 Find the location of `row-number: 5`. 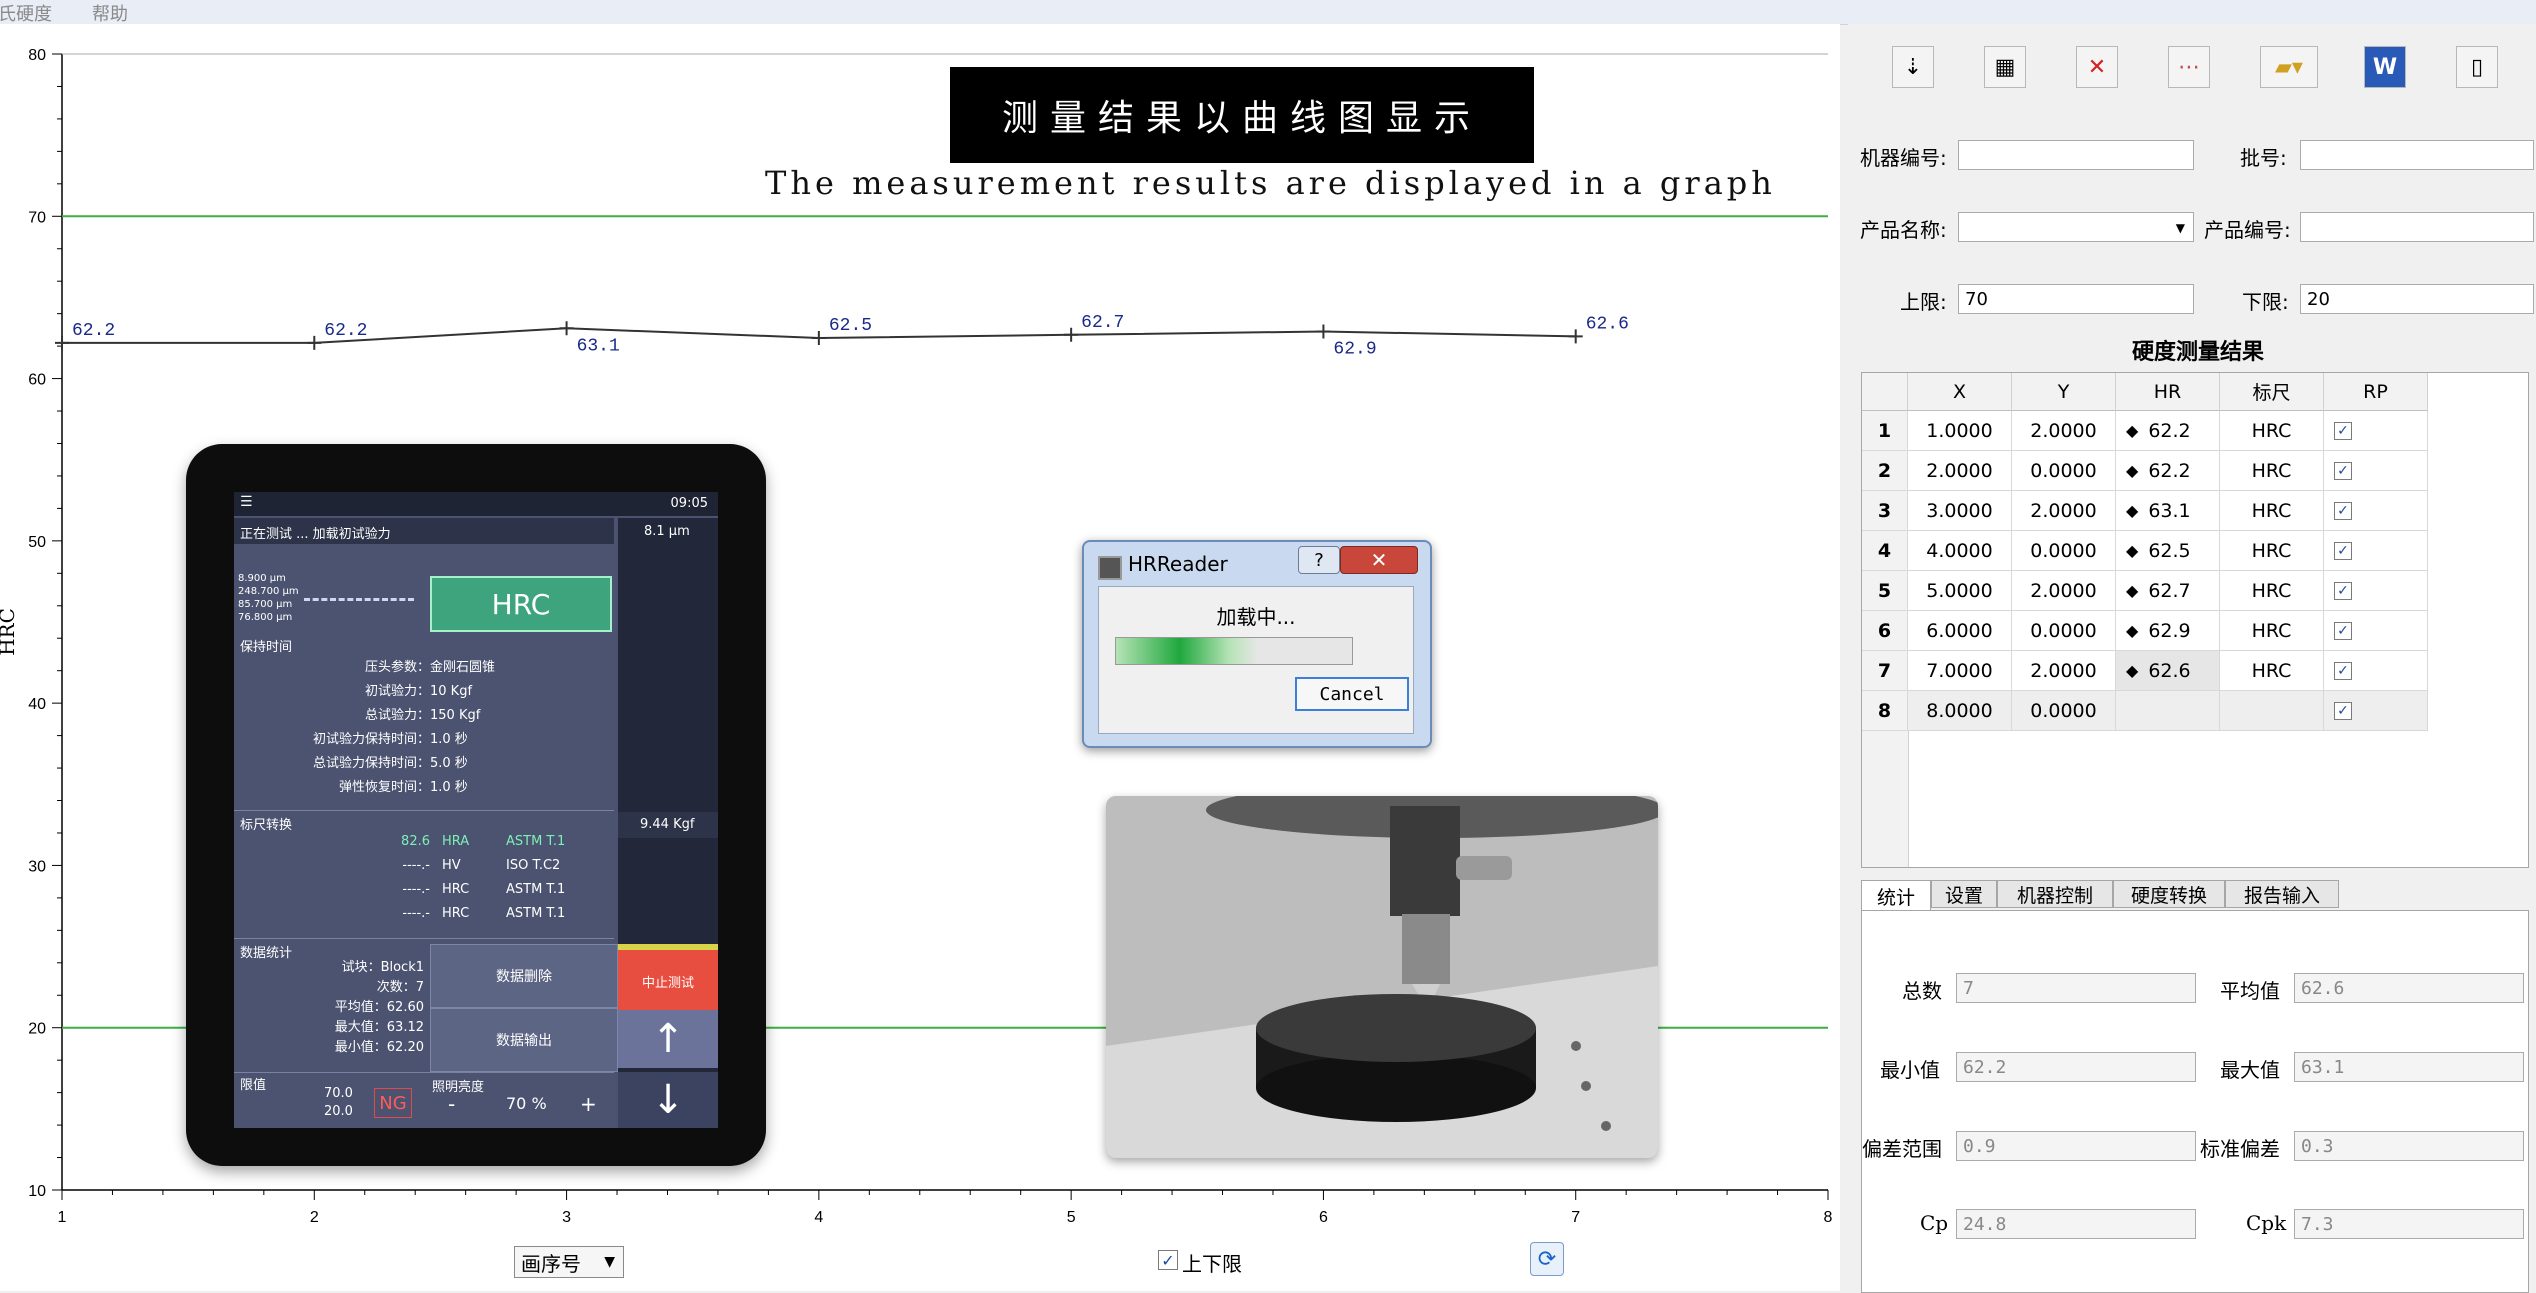

row-number: 5 is located at coordinates (1885, 591).